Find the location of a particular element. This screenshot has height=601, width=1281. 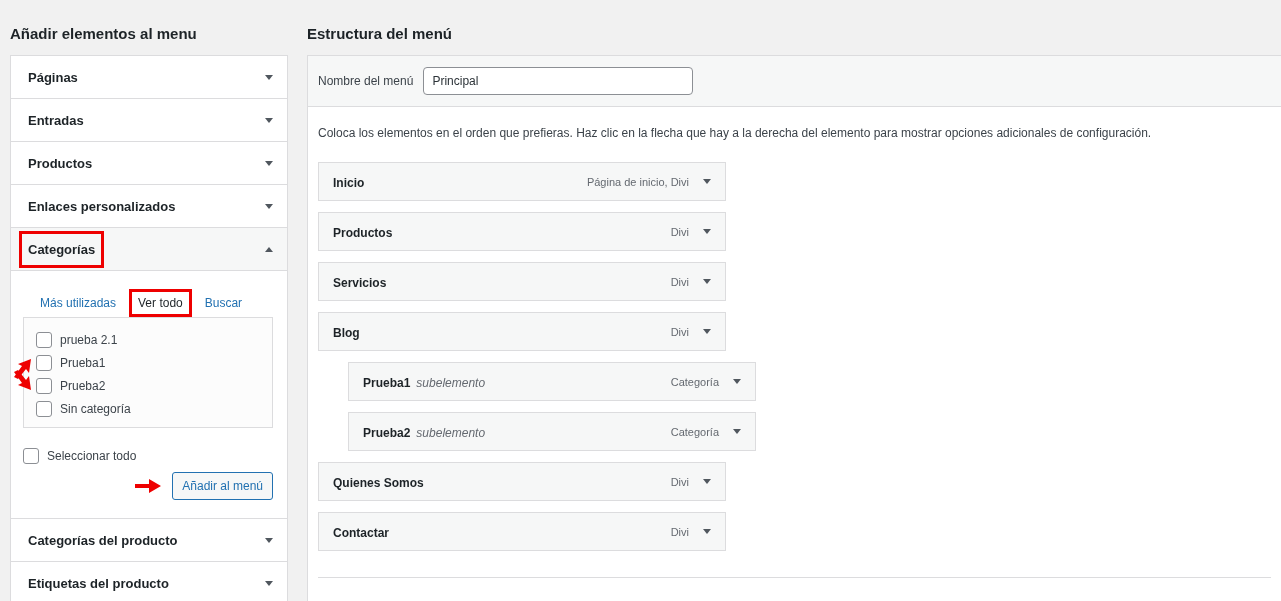

section-label: Entradas is located at coordinates (56, 120).